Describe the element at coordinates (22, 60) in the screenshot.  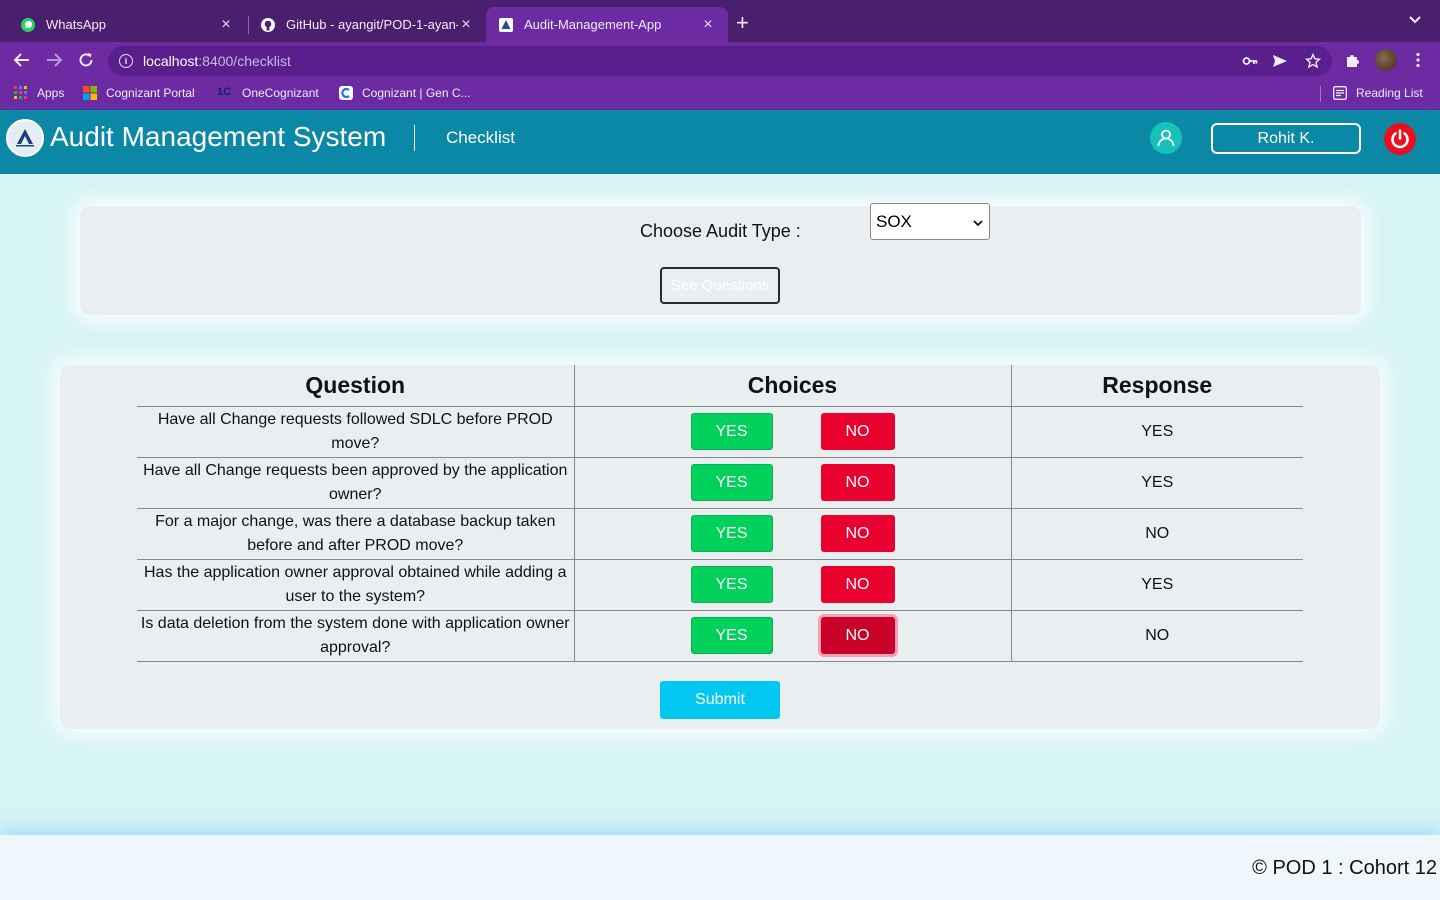
I see `back-icon` at that location.